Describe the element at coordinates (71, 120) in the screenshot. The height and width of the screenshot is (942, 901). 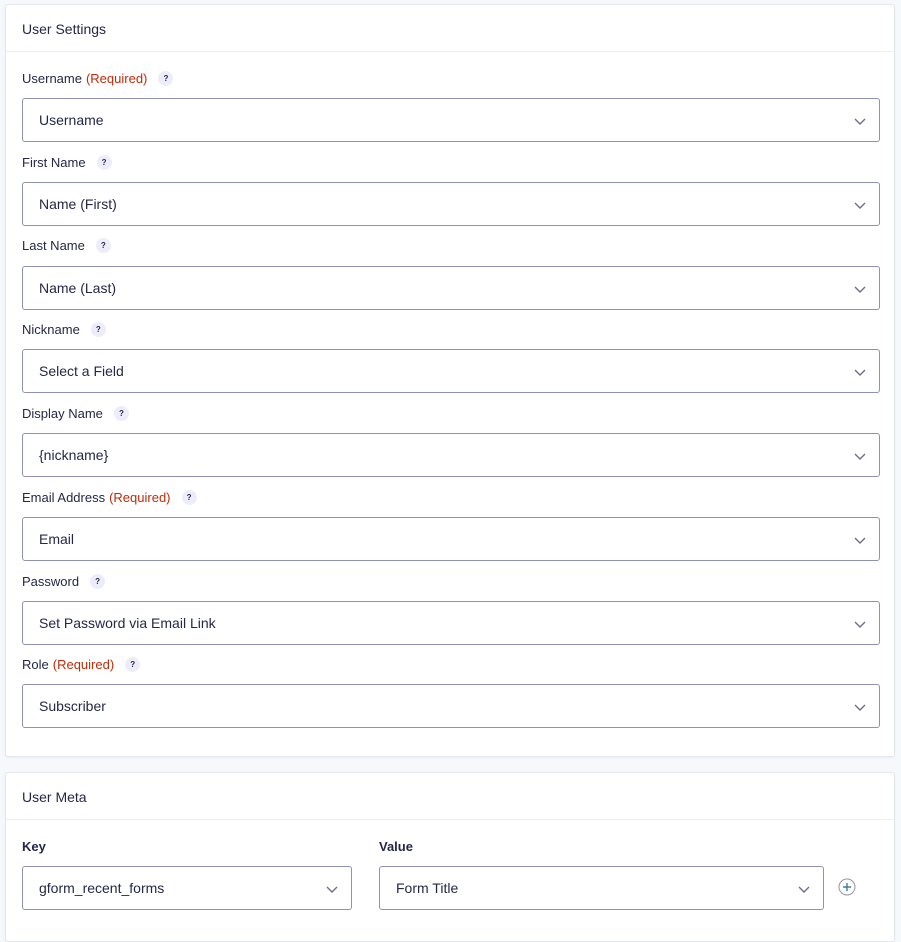
I see `username-select-value: Username` at that location.